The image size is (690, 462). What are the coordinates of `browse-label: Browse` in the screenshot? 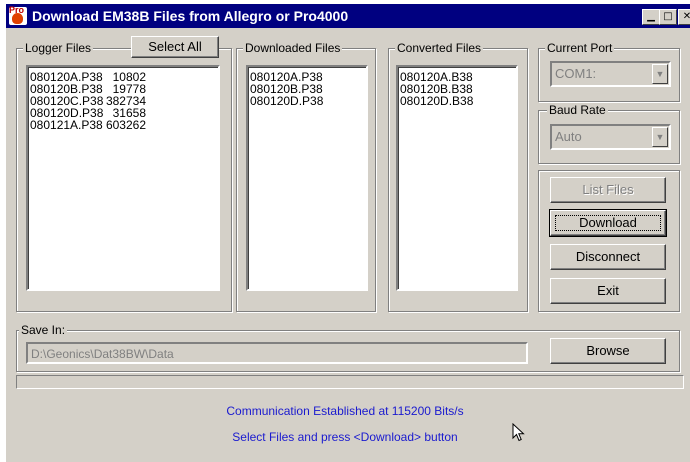 It's located at (608, 350).